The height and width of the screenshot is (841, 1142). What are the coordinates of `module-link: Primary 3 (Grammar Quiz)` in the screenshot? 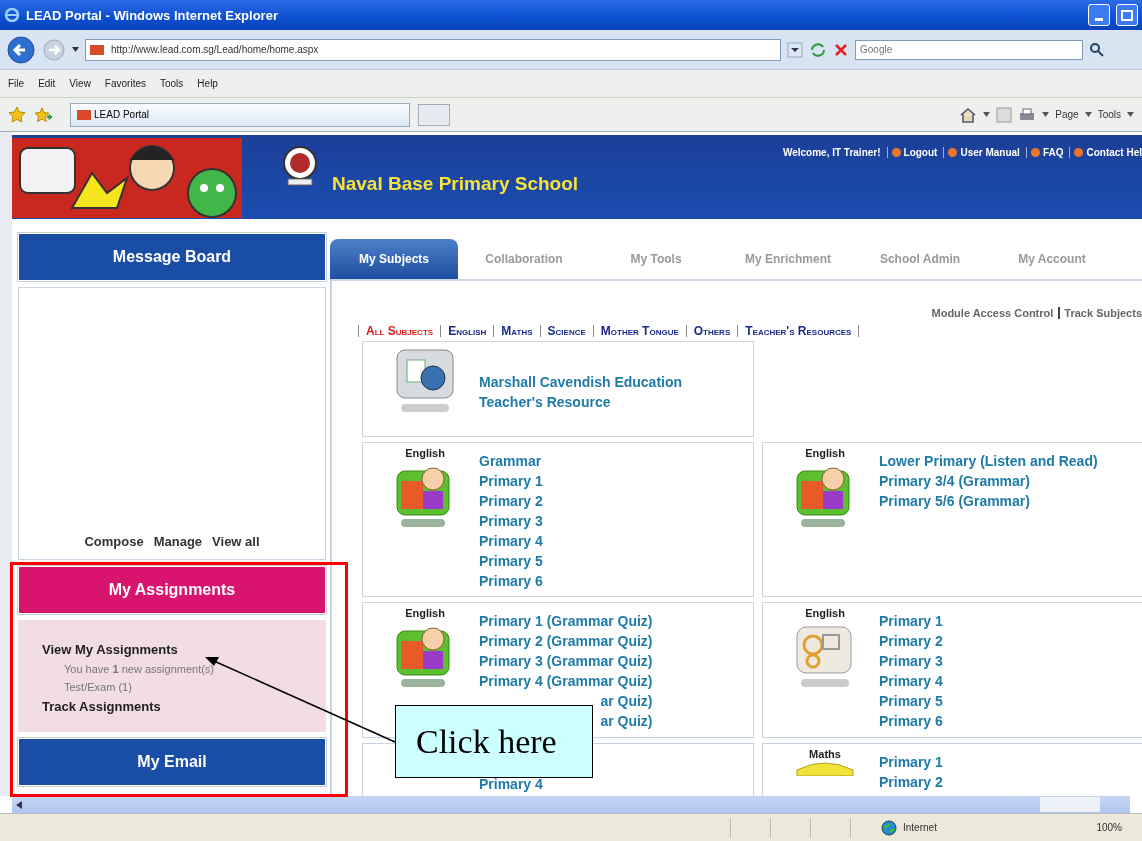 It's located at (566, 661).